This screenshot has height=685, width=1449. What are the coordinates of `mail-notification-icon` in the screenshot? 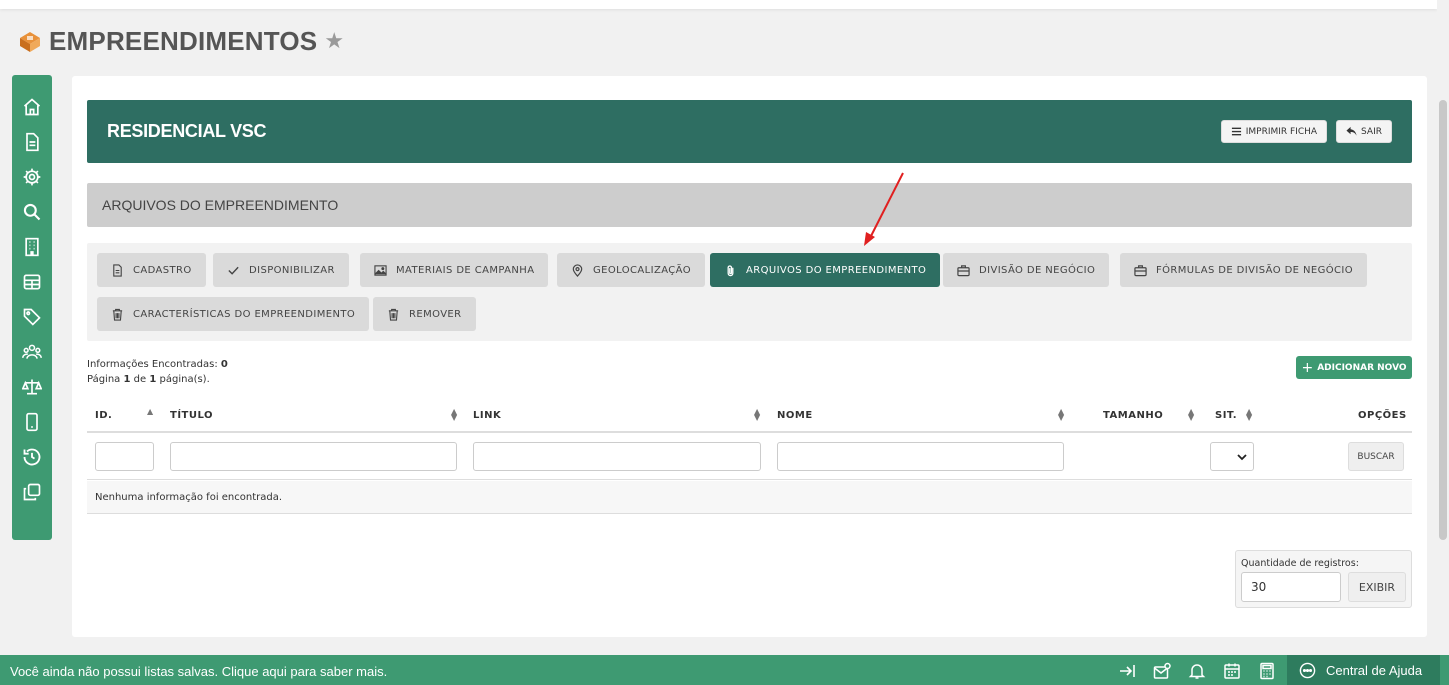 It's located at (1161, 670).